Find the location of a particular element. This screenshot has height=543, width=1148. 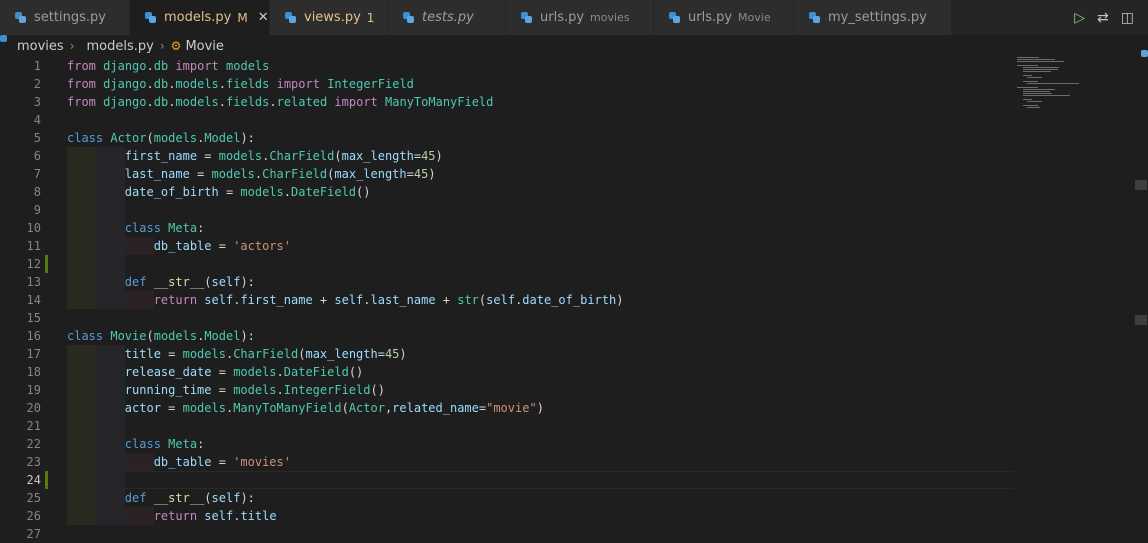

breadcrumb-symbol: Movie is located at coordinates (204, 46).